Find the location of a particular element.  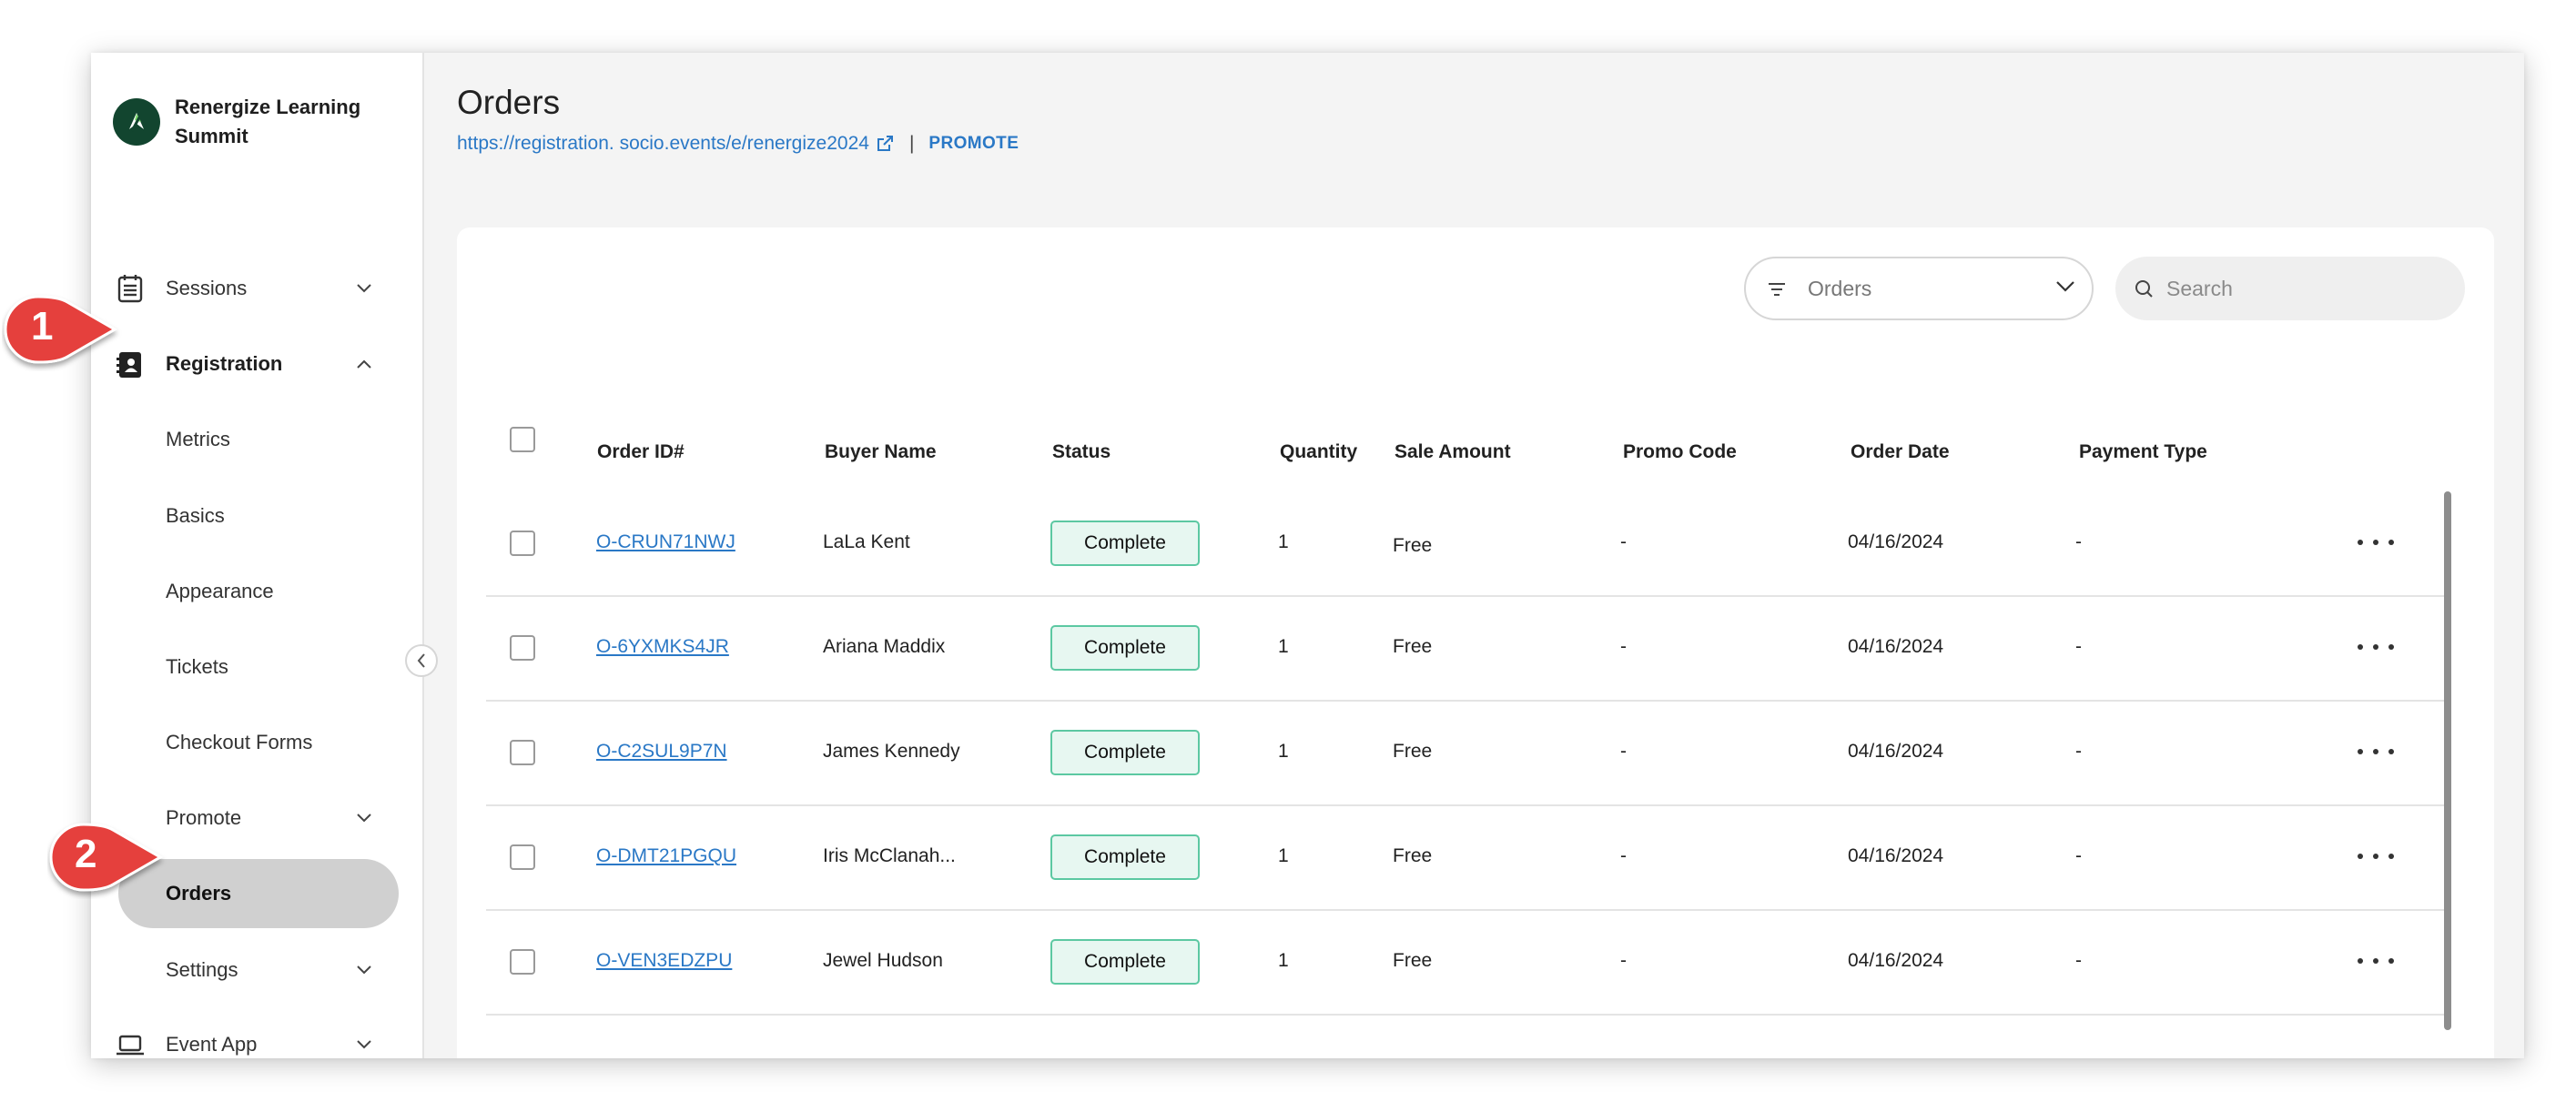

sidebar-item-label: Registration is located at coordinates (224, 363).